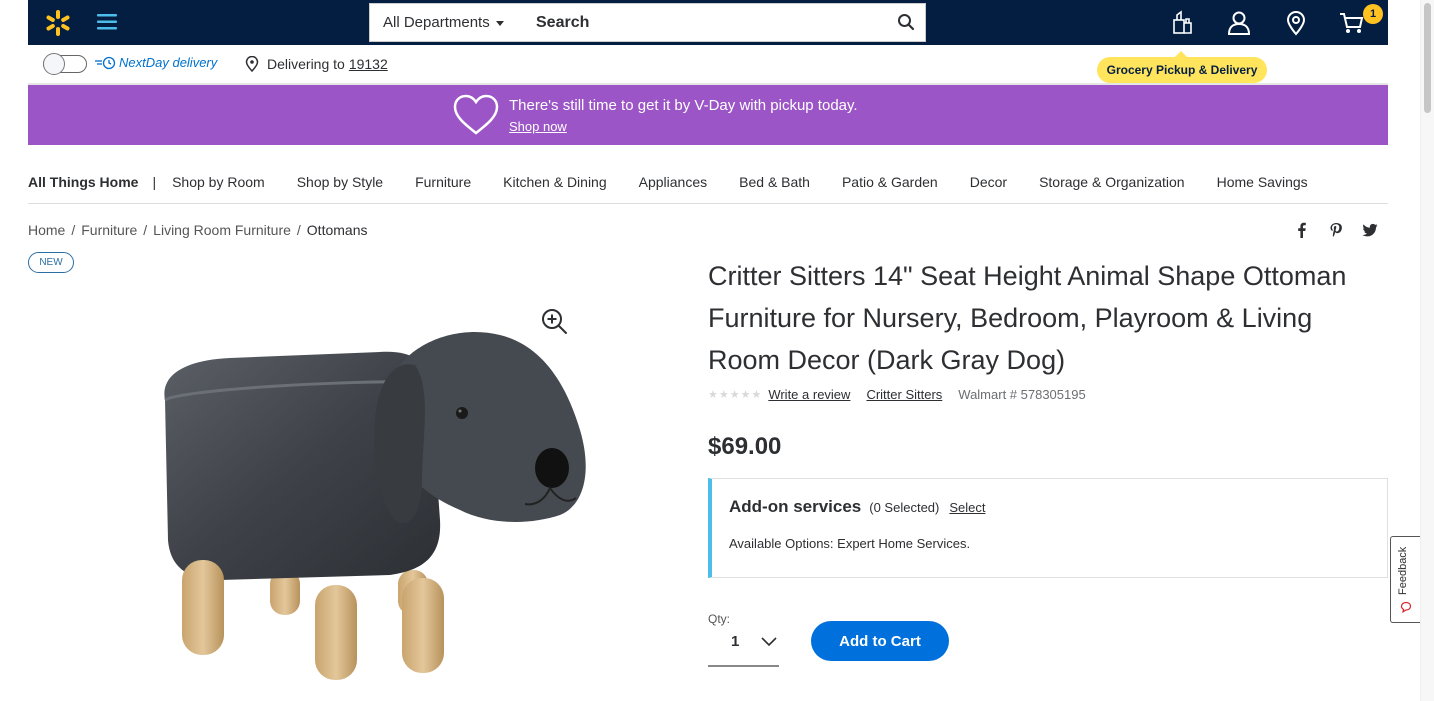  What do you see at coordinates (880, 641) in the screenshot?
I see `add-to-cart-button: Add to Cart` at bounding box center [880, 641].